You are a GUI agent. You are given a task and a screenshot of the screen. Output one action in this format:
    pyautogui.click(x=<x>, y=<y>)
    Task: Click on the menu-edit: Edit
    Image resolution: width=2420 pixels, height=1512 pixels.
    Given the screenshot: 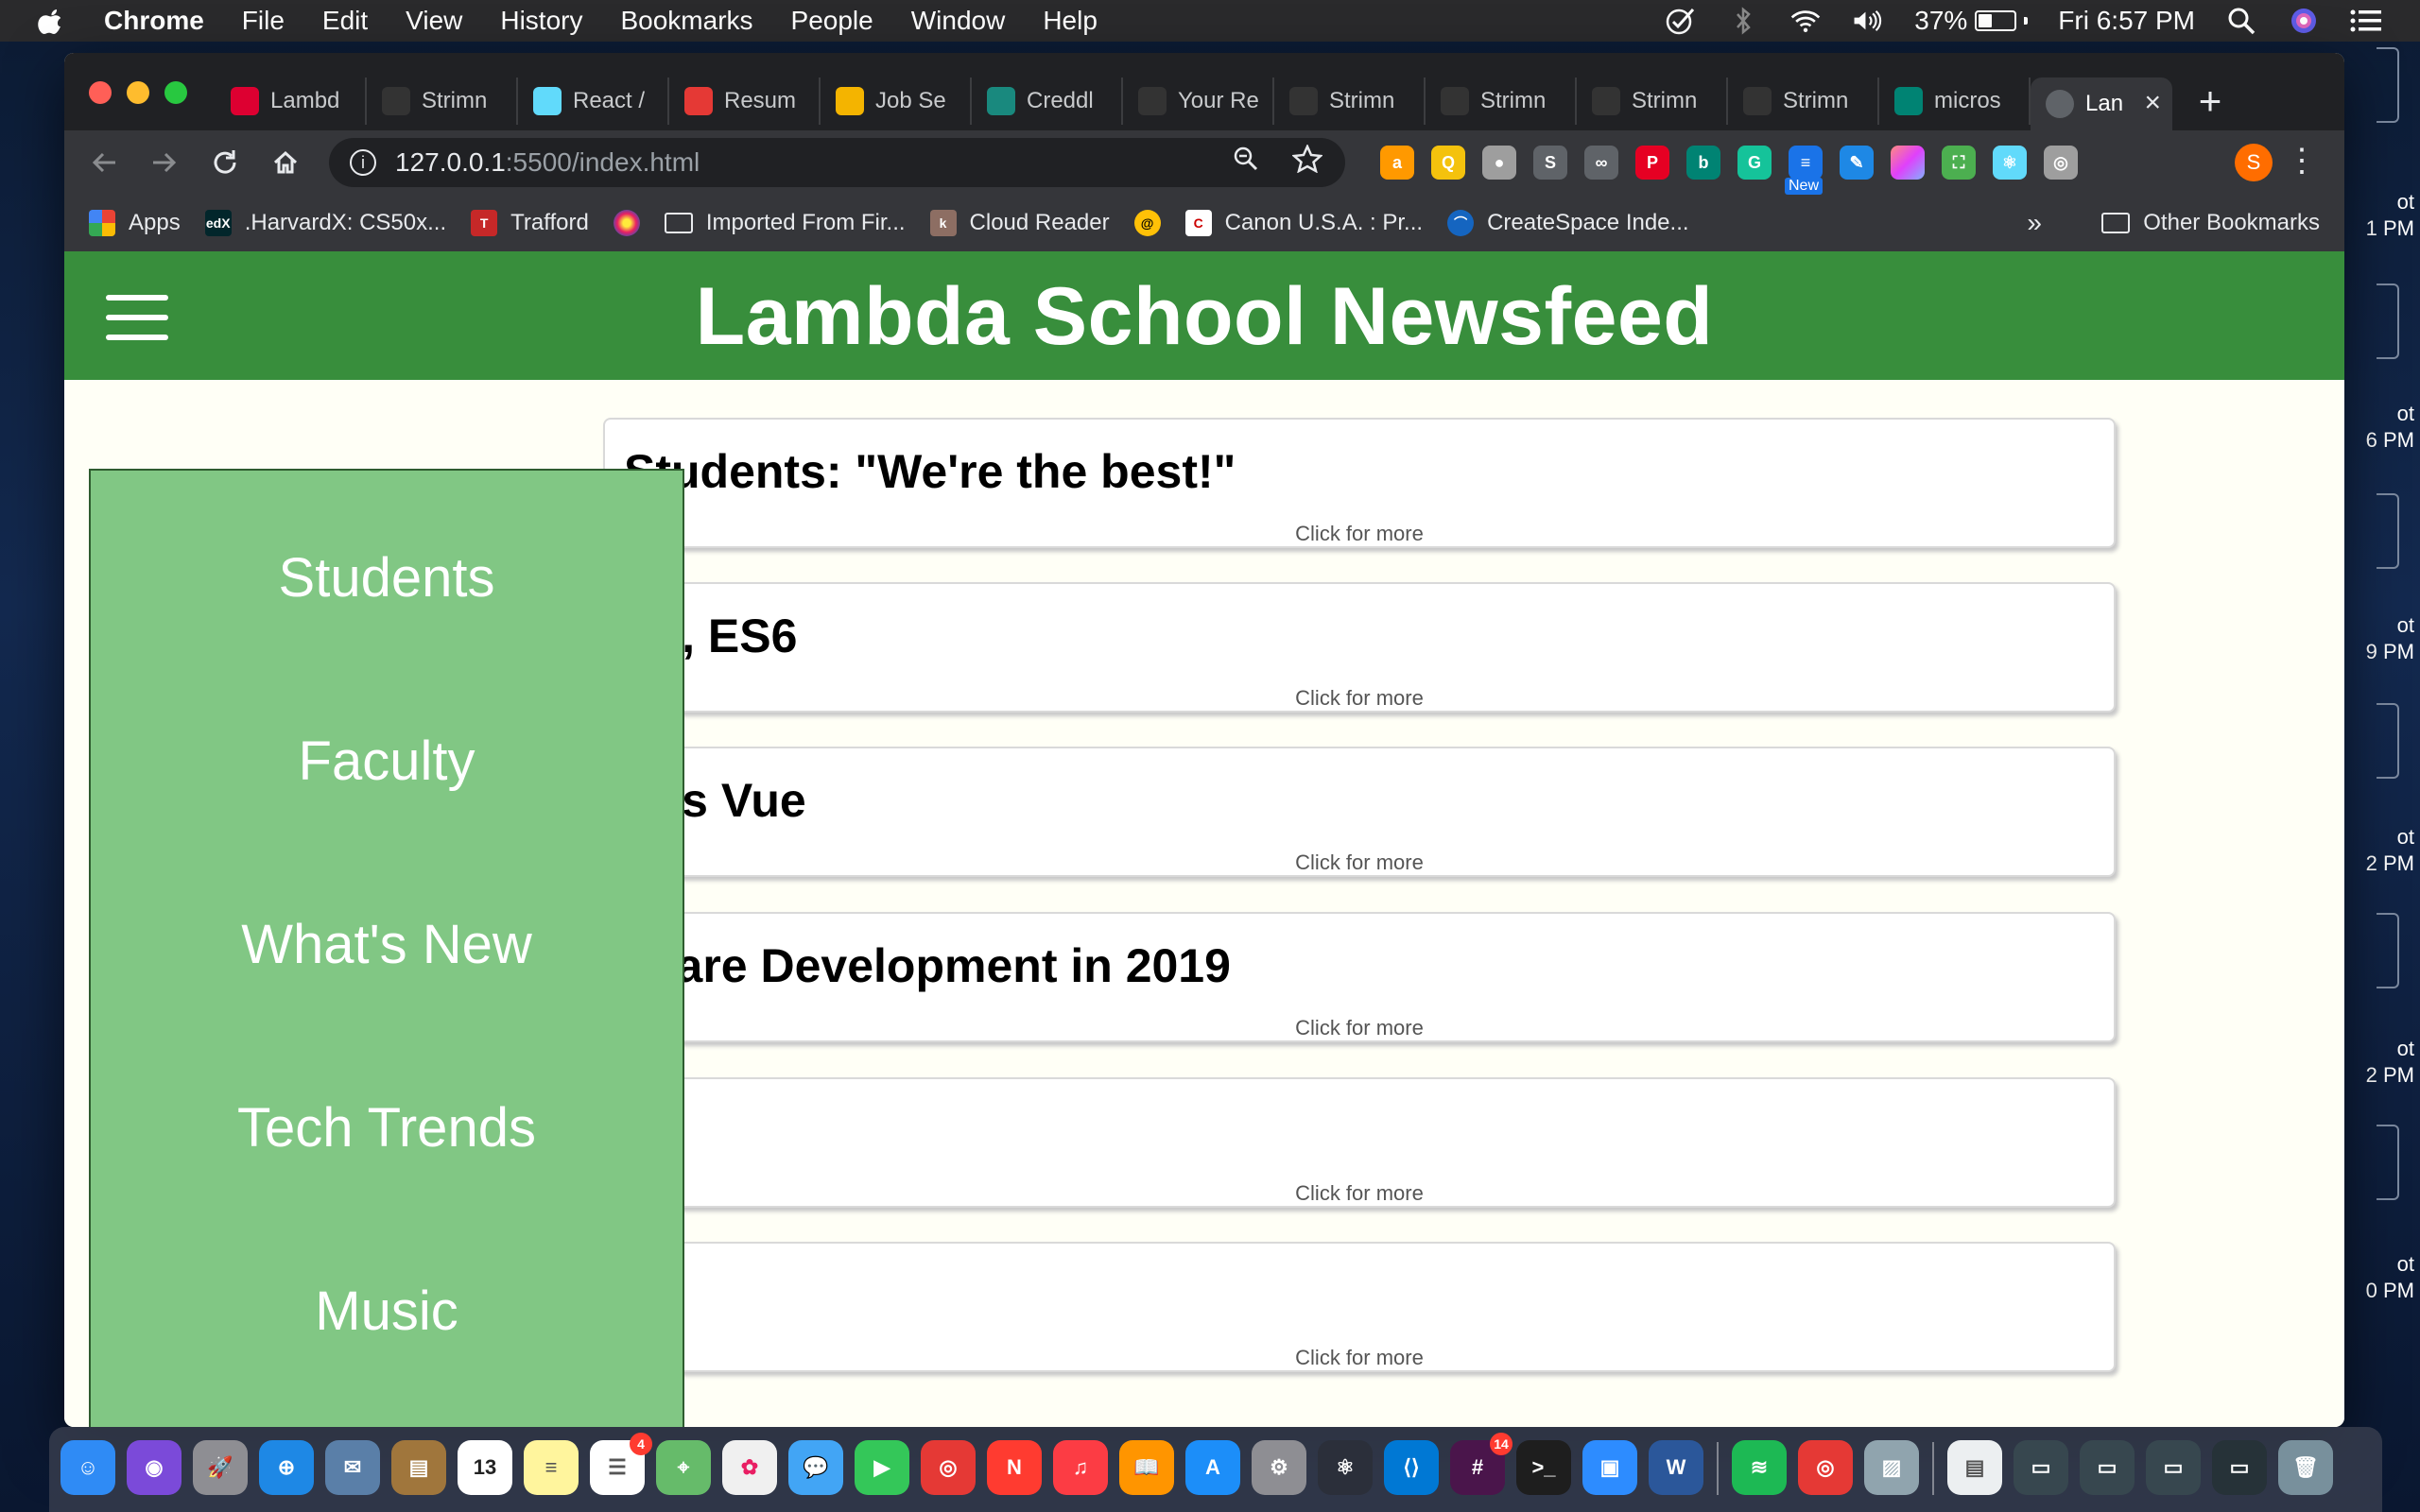 What is the action you would take?
    pyautogui.click(x=345, y=21)
    